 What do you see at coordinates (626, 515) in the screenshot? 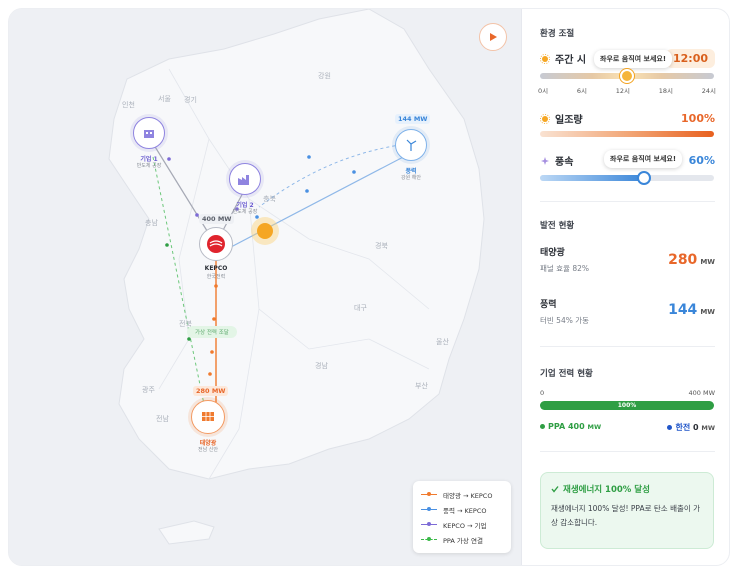
I see `alert-body: 재생에너지 100% 달성! PPA로 탄소 배출이 가상 감소합니다.` at bounding box center [626, 515].